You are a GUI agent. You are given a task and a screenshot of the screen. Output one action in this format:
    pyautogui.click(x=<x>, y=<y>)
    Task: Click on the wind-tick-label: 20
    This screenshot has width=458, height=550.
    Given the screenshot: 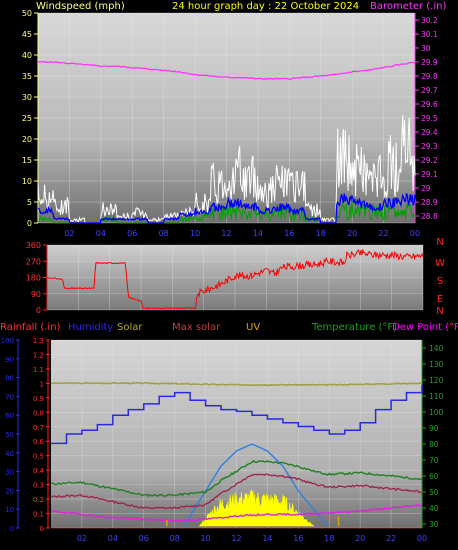 What is the action you would take?
    pyautogui.click(x=27, y=139)
    